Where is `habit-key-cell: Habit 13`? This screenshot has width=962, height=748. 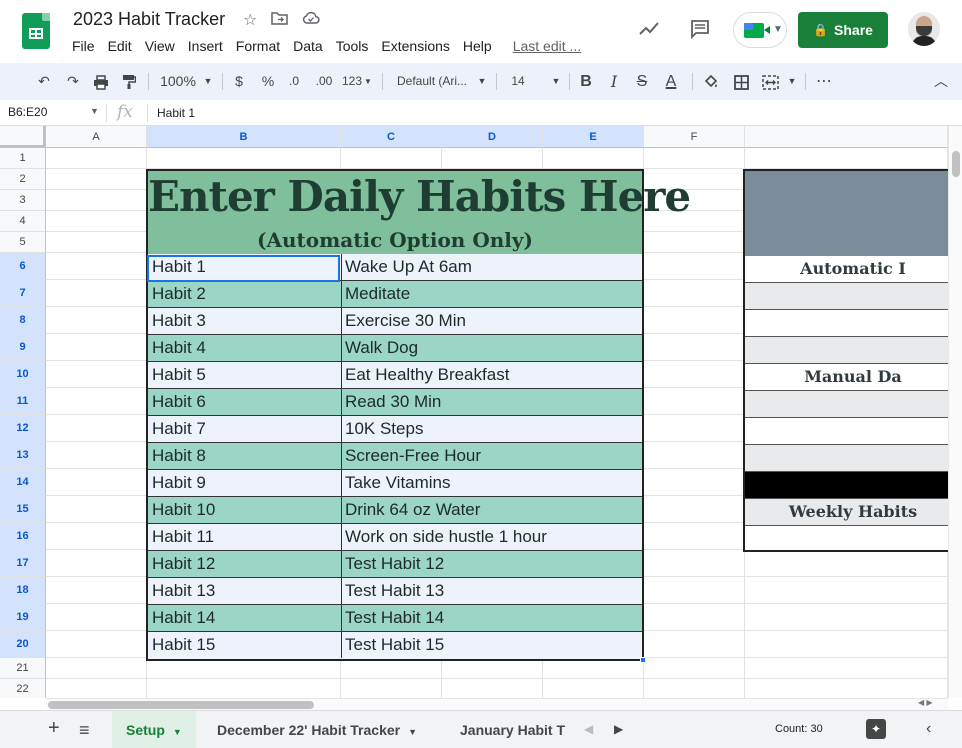 habit-key-cell: Habit 13 is located at coordinates (245, 591).